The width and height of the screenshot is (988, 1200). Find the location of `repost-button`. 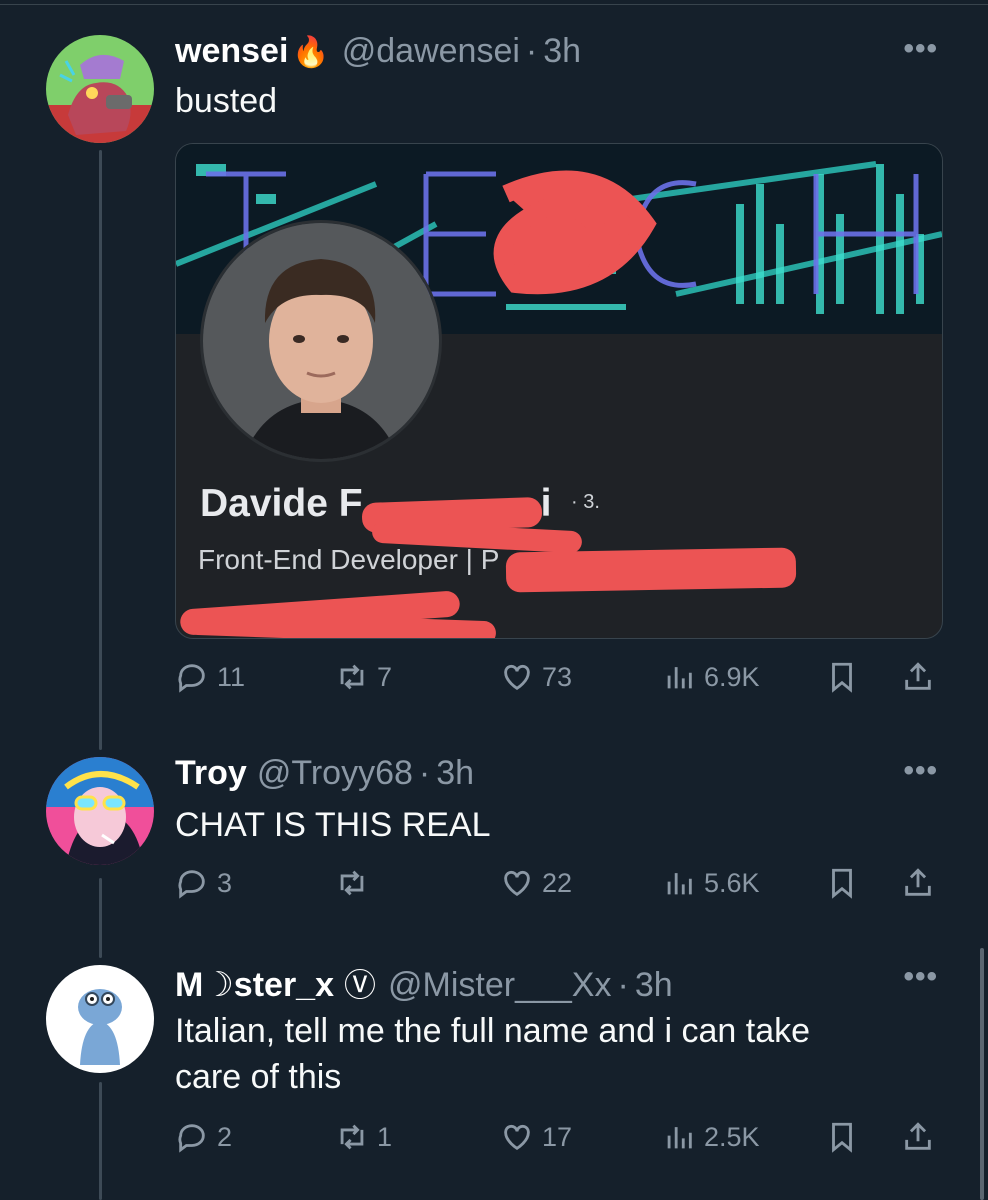

repost-button is located at coordinates (356, 883).